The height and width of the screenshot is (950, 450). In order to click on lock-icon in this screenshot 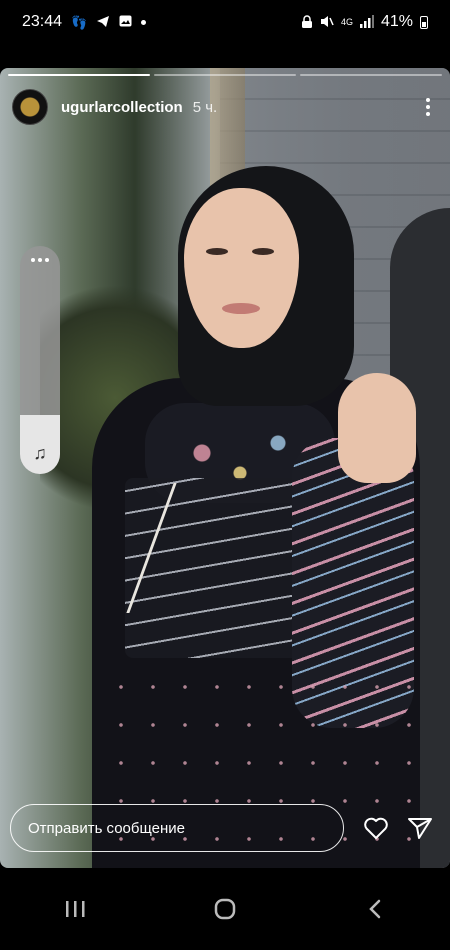, I will do `click(307, 22)`.